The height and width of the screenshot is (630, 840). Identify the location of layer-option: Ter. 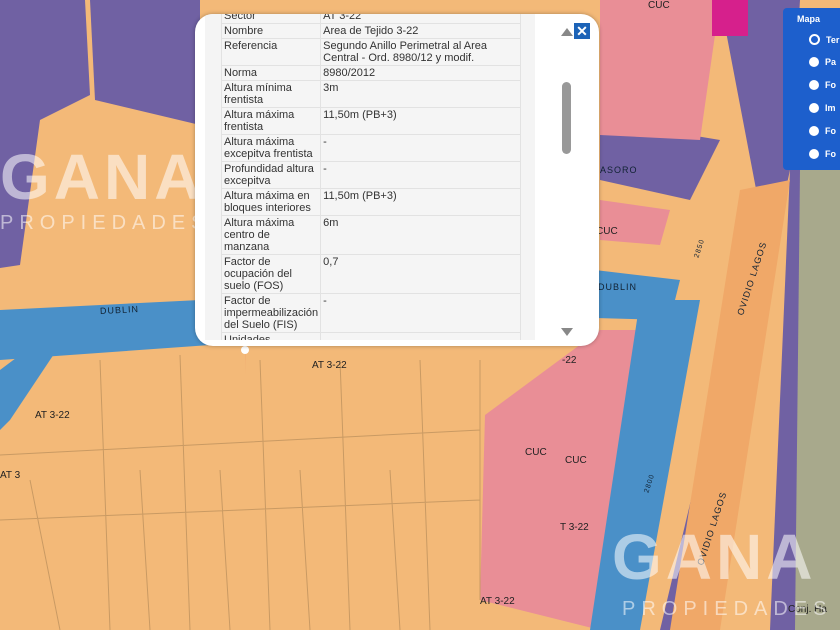
(824, 39).